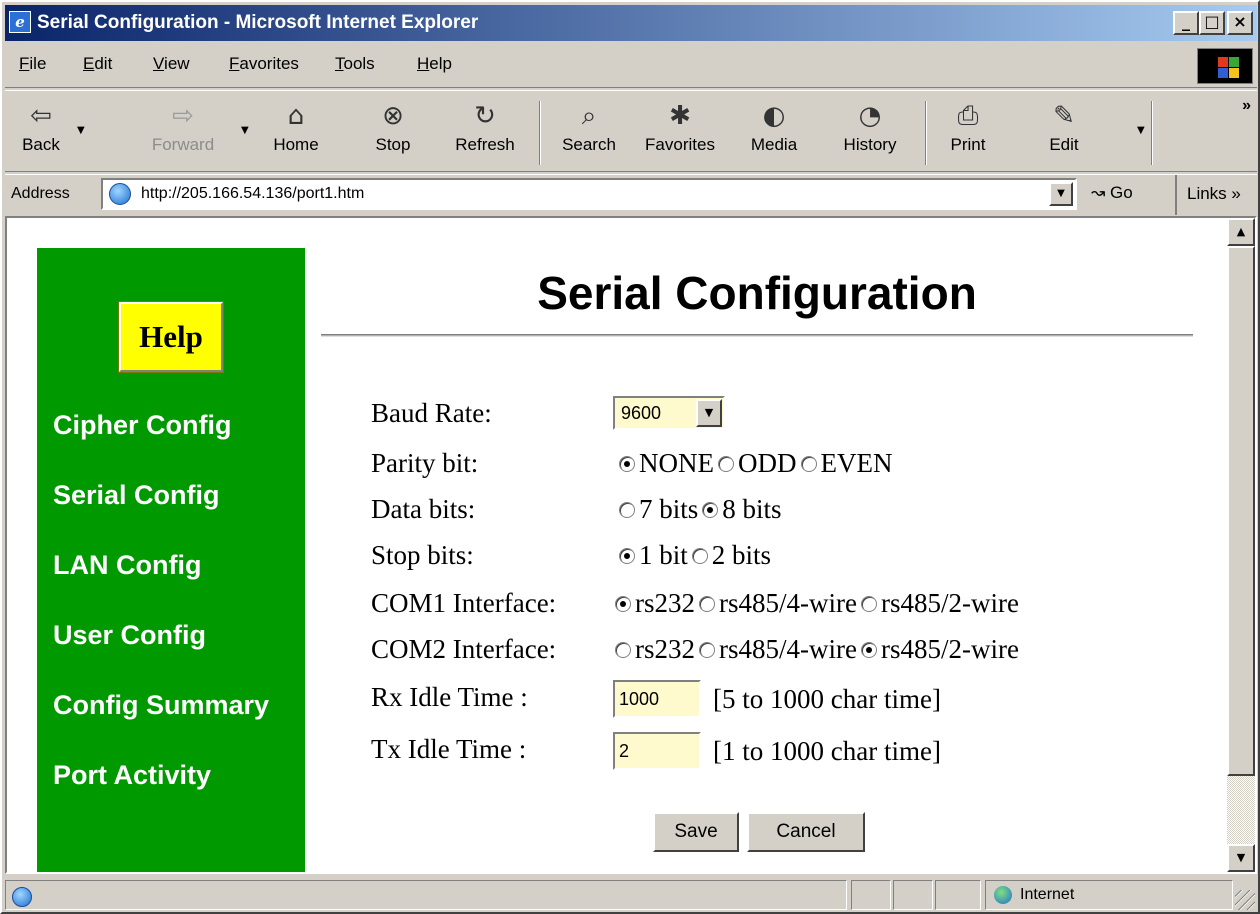 The height and width of the screenshot is (914, 1260). Describe the element at coordinates (757, 335) in the screenshot. I see `divider` at that location.